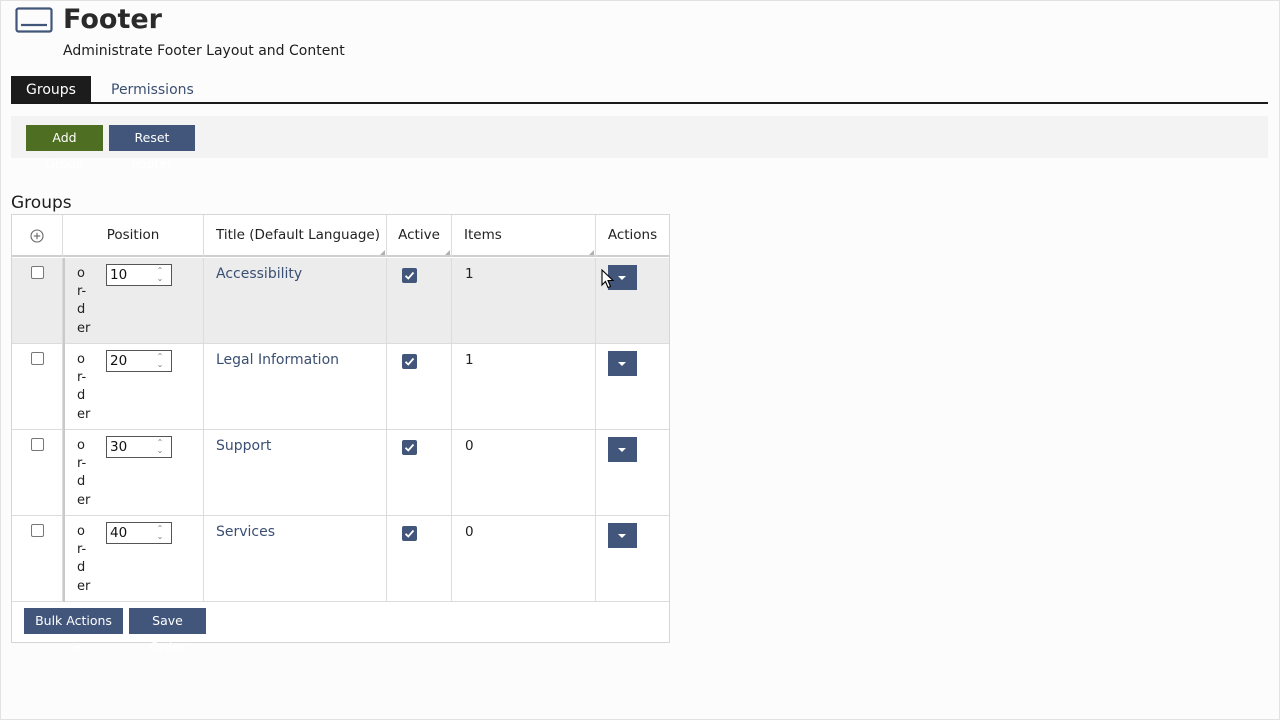 This screenshot has height=720, width=1280. I want to click on select-all-header, so click(37, 236).